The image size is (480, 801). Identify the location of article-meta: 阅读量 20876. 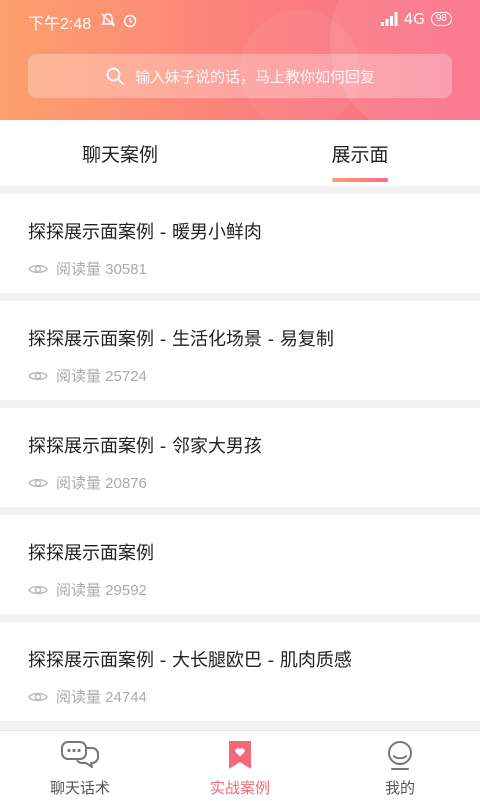
(87, 482).